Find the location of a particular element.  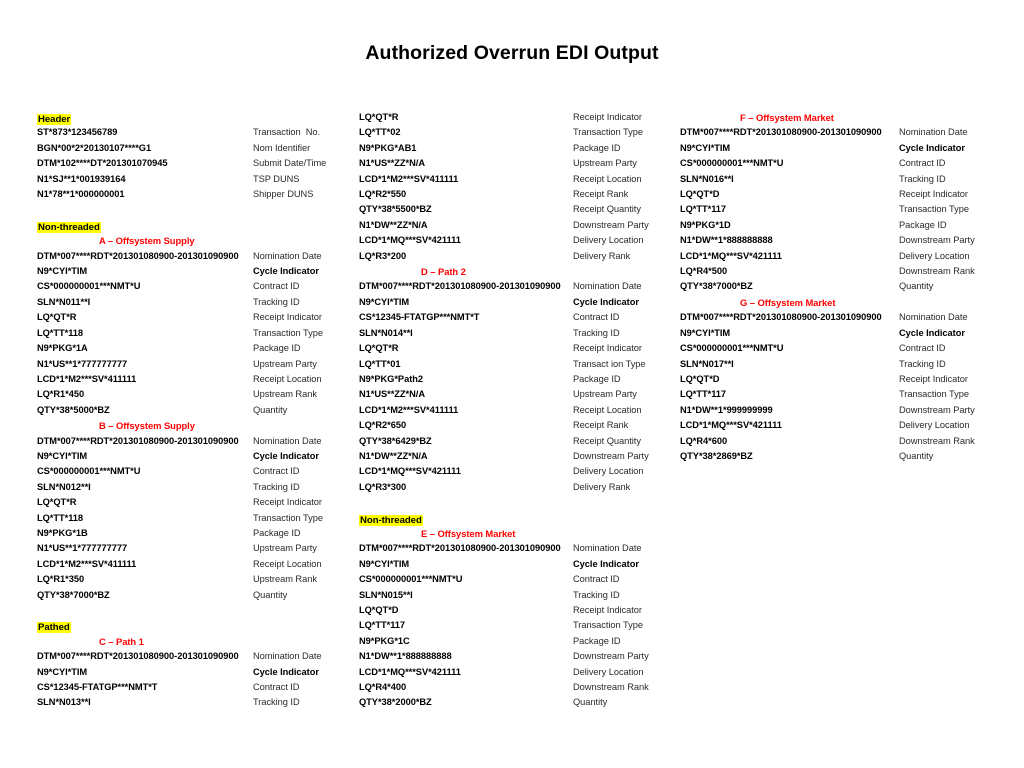

edi-segment-row: SLN*N013**I Tracking ID is located at coordinates (198, 702).